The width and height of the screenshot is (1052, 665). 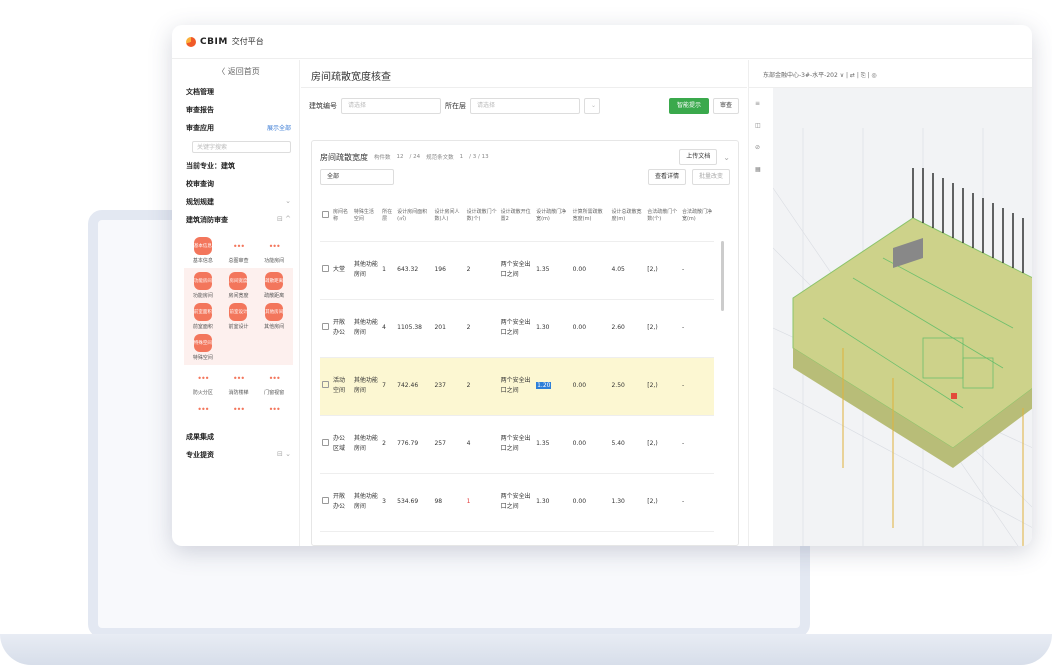 What do you see at coordinates (722, 276) in the screenshot?
I see `table-scrollbar` at bounding box center [722, 276].